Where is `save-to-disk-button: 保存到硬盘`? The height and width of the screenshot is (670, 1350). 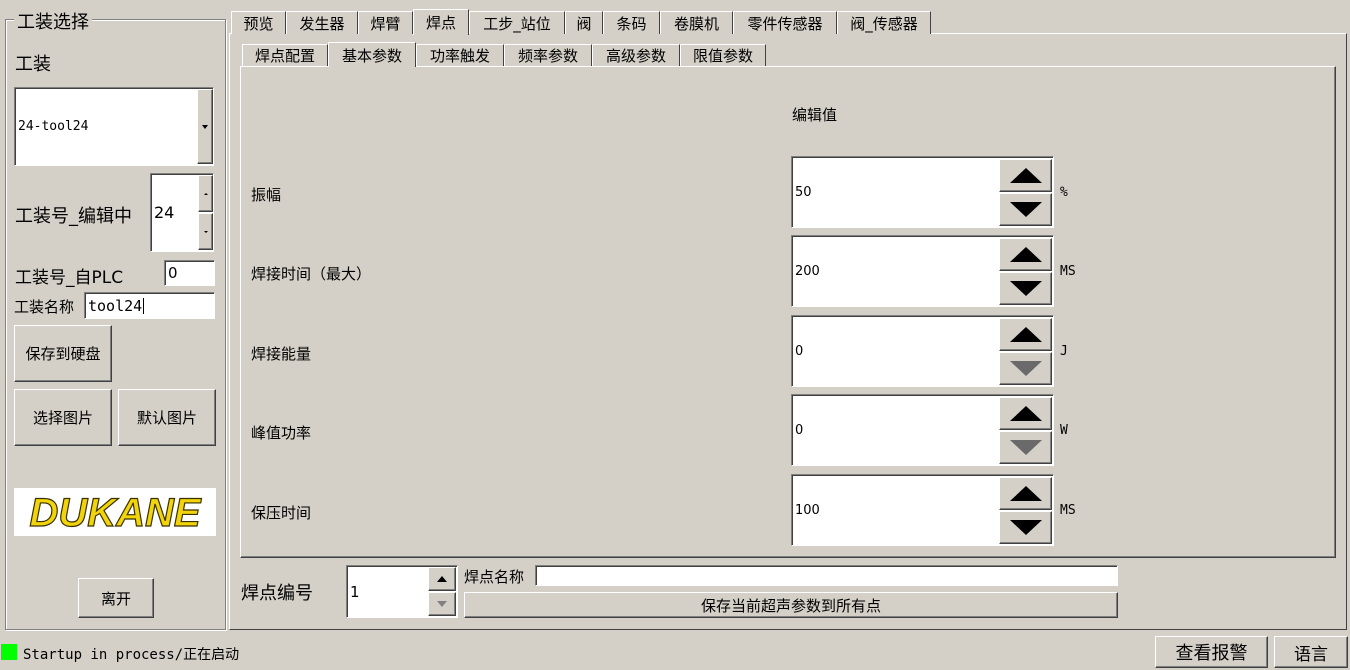
save-to-disk-button: 保存到硬盘 is located at coordinates (63, 353).